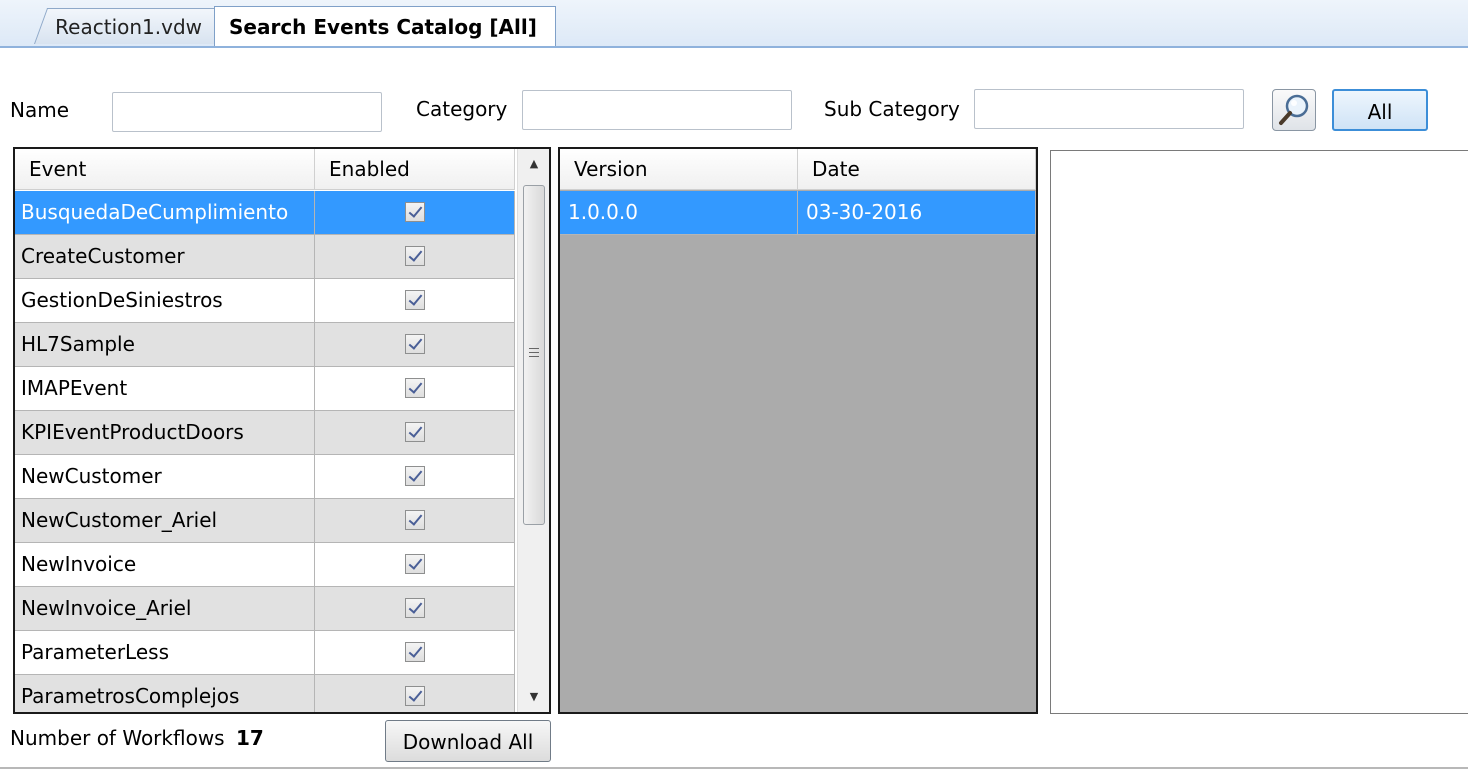 This screenshot has width=1468, height=770. I want to click on event-name-cell: KPIEventProductDoors, so click(165, 432).